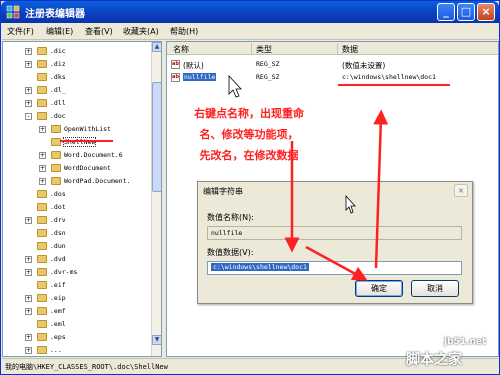  I want to click on close-button: ×, so click(486, 12).